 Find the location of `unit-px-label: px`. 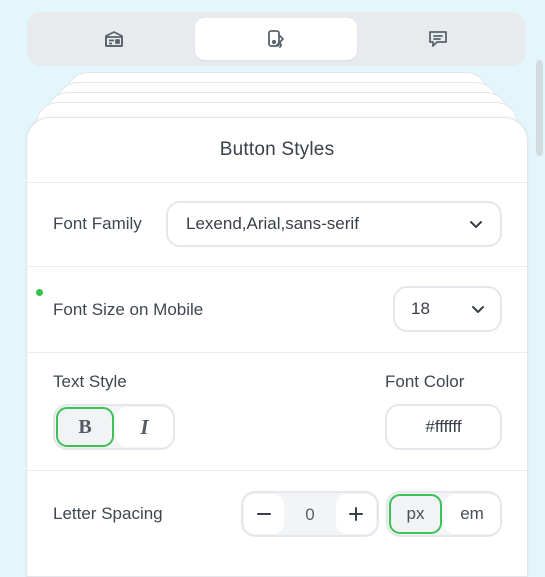

unit-px-label: px is located at coordinates (415, 513).